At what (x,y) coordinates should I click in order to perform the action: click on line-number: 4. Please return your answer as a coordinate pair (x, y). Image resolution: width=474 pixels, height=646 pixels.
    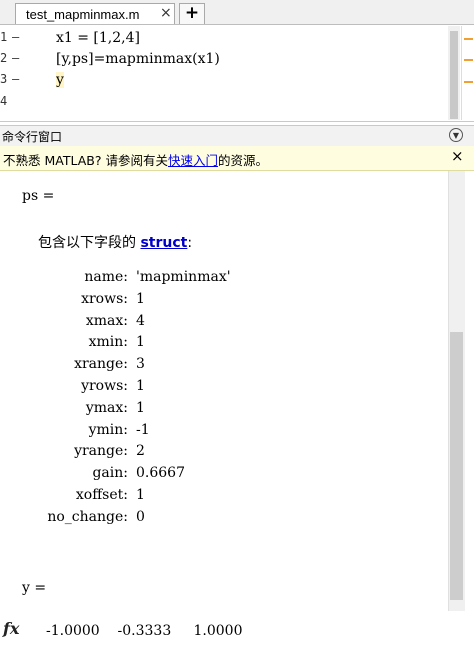
    Looking at the image, I should click on (4, 101).